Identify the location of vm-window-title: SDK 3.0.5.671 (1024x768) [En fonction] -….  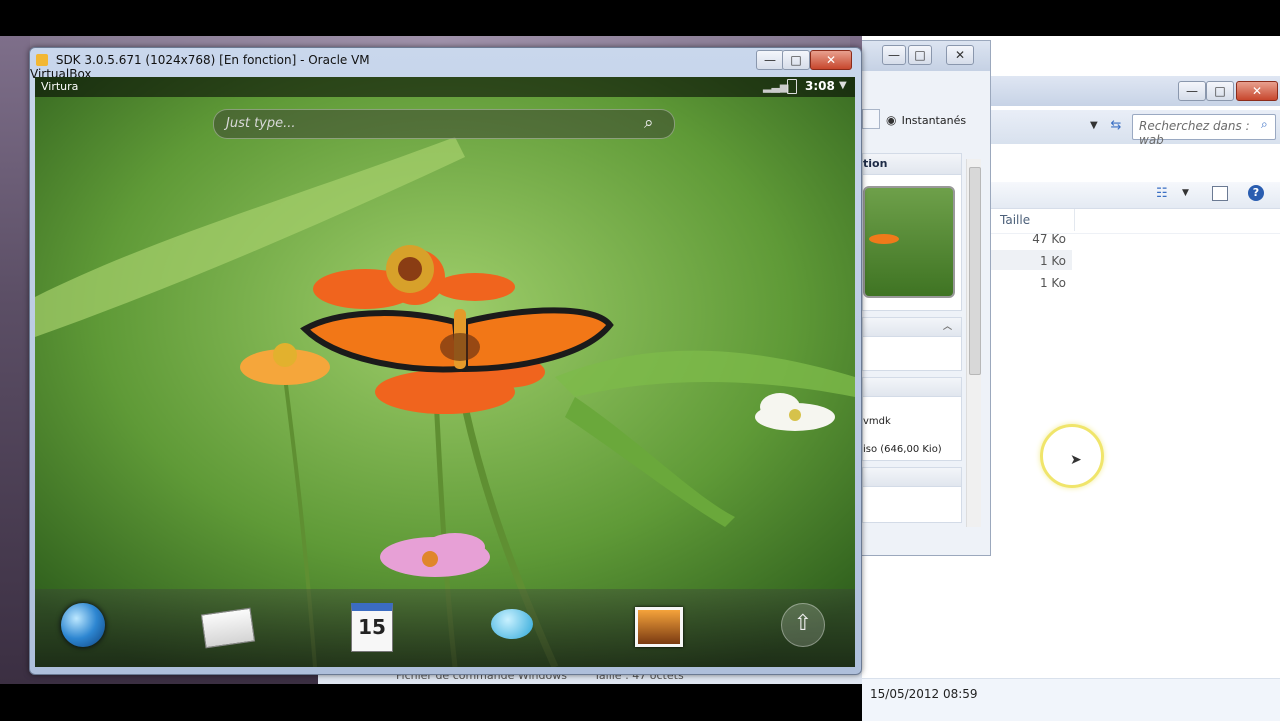
(210, 67).